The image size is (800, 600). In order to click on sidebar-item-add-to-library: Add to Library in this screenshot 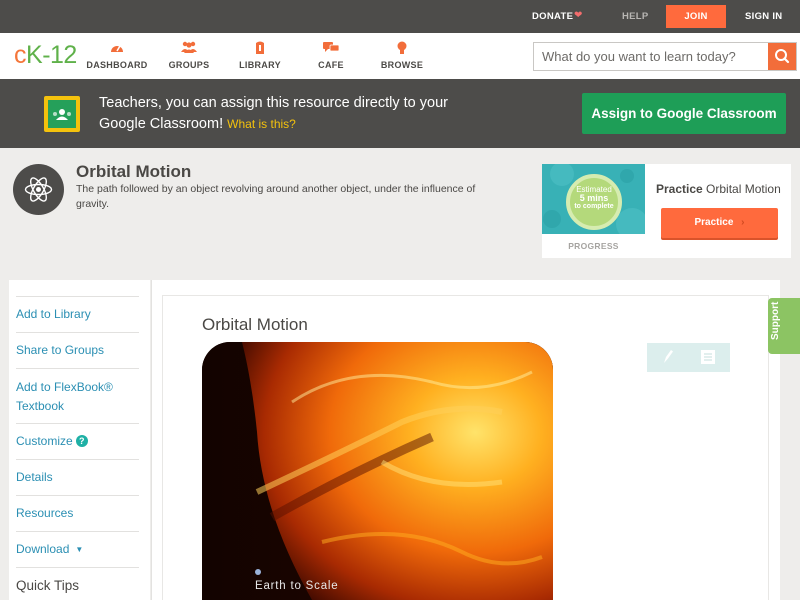, I will do `click(77, 314)`.